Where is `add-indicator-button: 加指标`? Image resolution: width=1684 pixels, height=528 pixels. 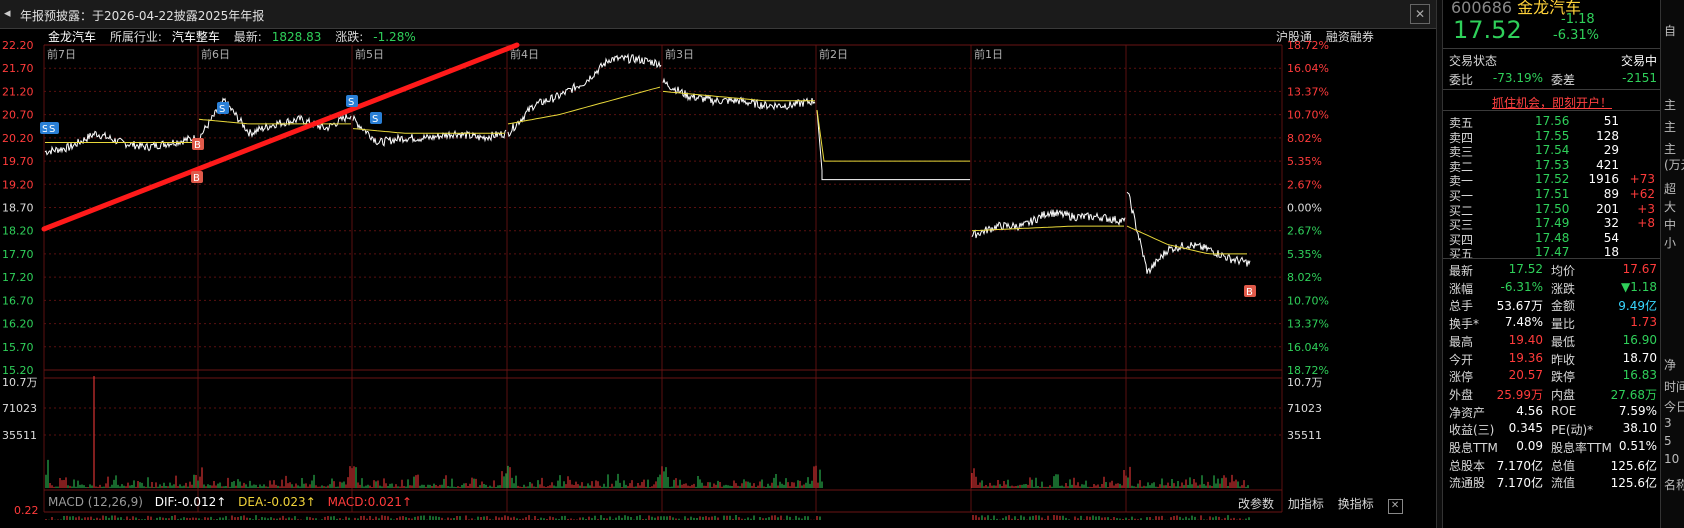 add-indicator-button: 加指标 is located at coordinates (1306, 504).